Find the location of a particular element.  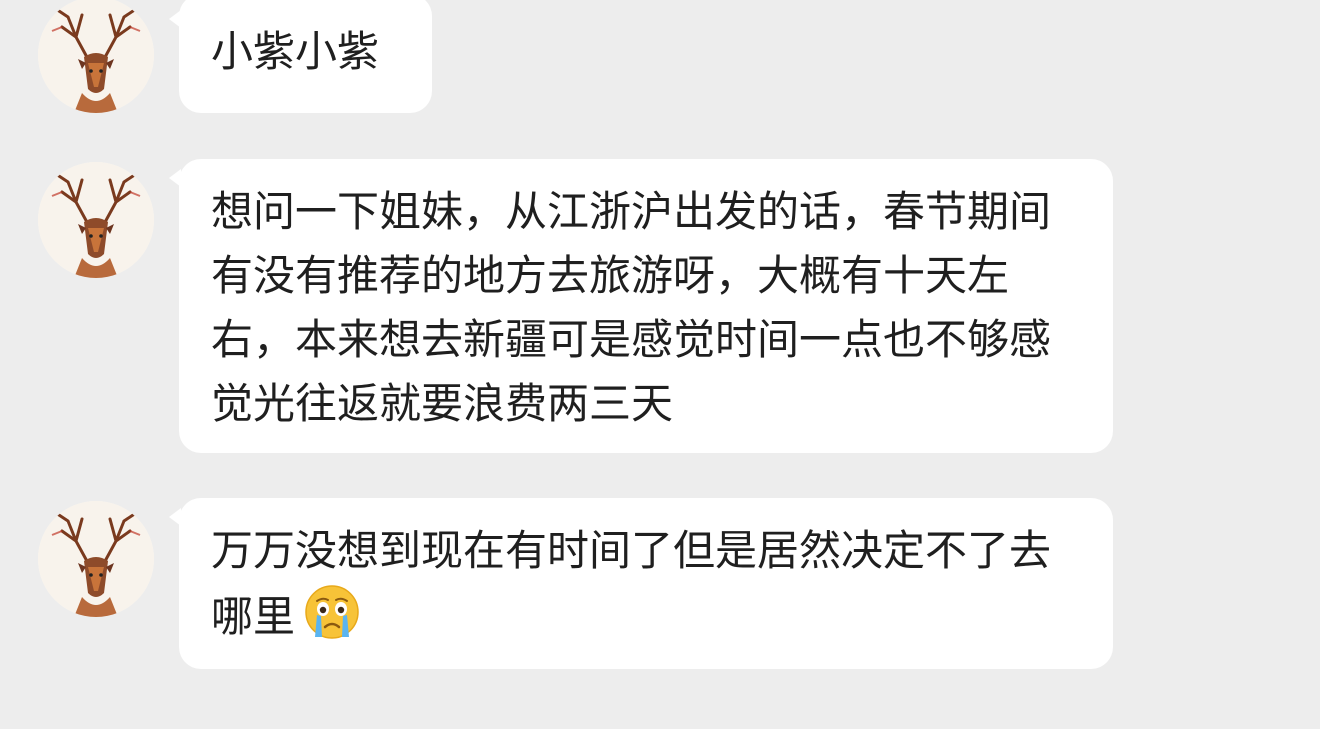

crying-face-emoji is located at coordinates (332, 612).